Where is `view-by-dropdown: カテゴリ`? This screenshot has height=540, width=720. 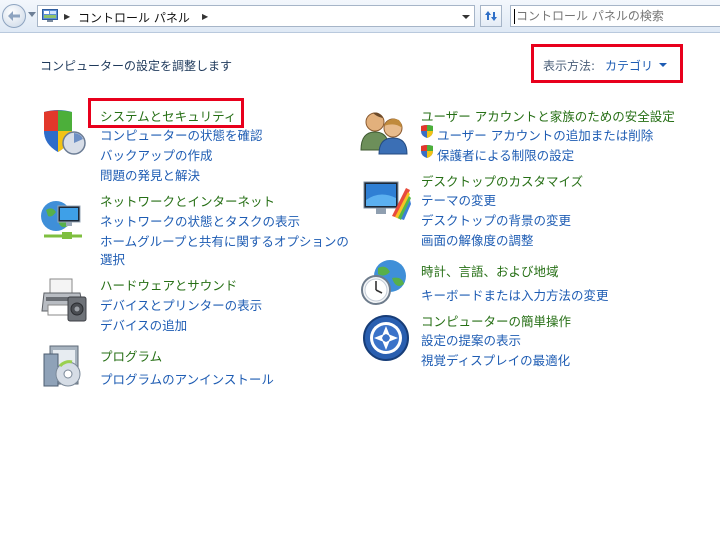 view-by-dropdown: カテゴリ is located at coordinates (629, 65).